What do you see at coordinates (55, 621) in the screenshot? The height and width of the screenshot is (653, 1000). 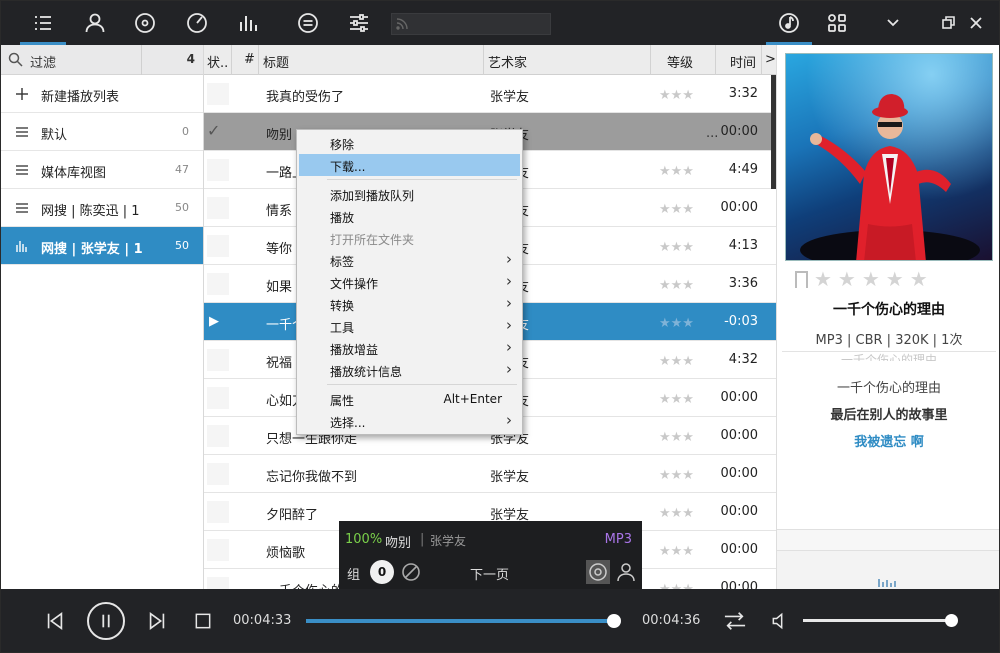 I see `previous-icon` at bounding box center [55, 621].